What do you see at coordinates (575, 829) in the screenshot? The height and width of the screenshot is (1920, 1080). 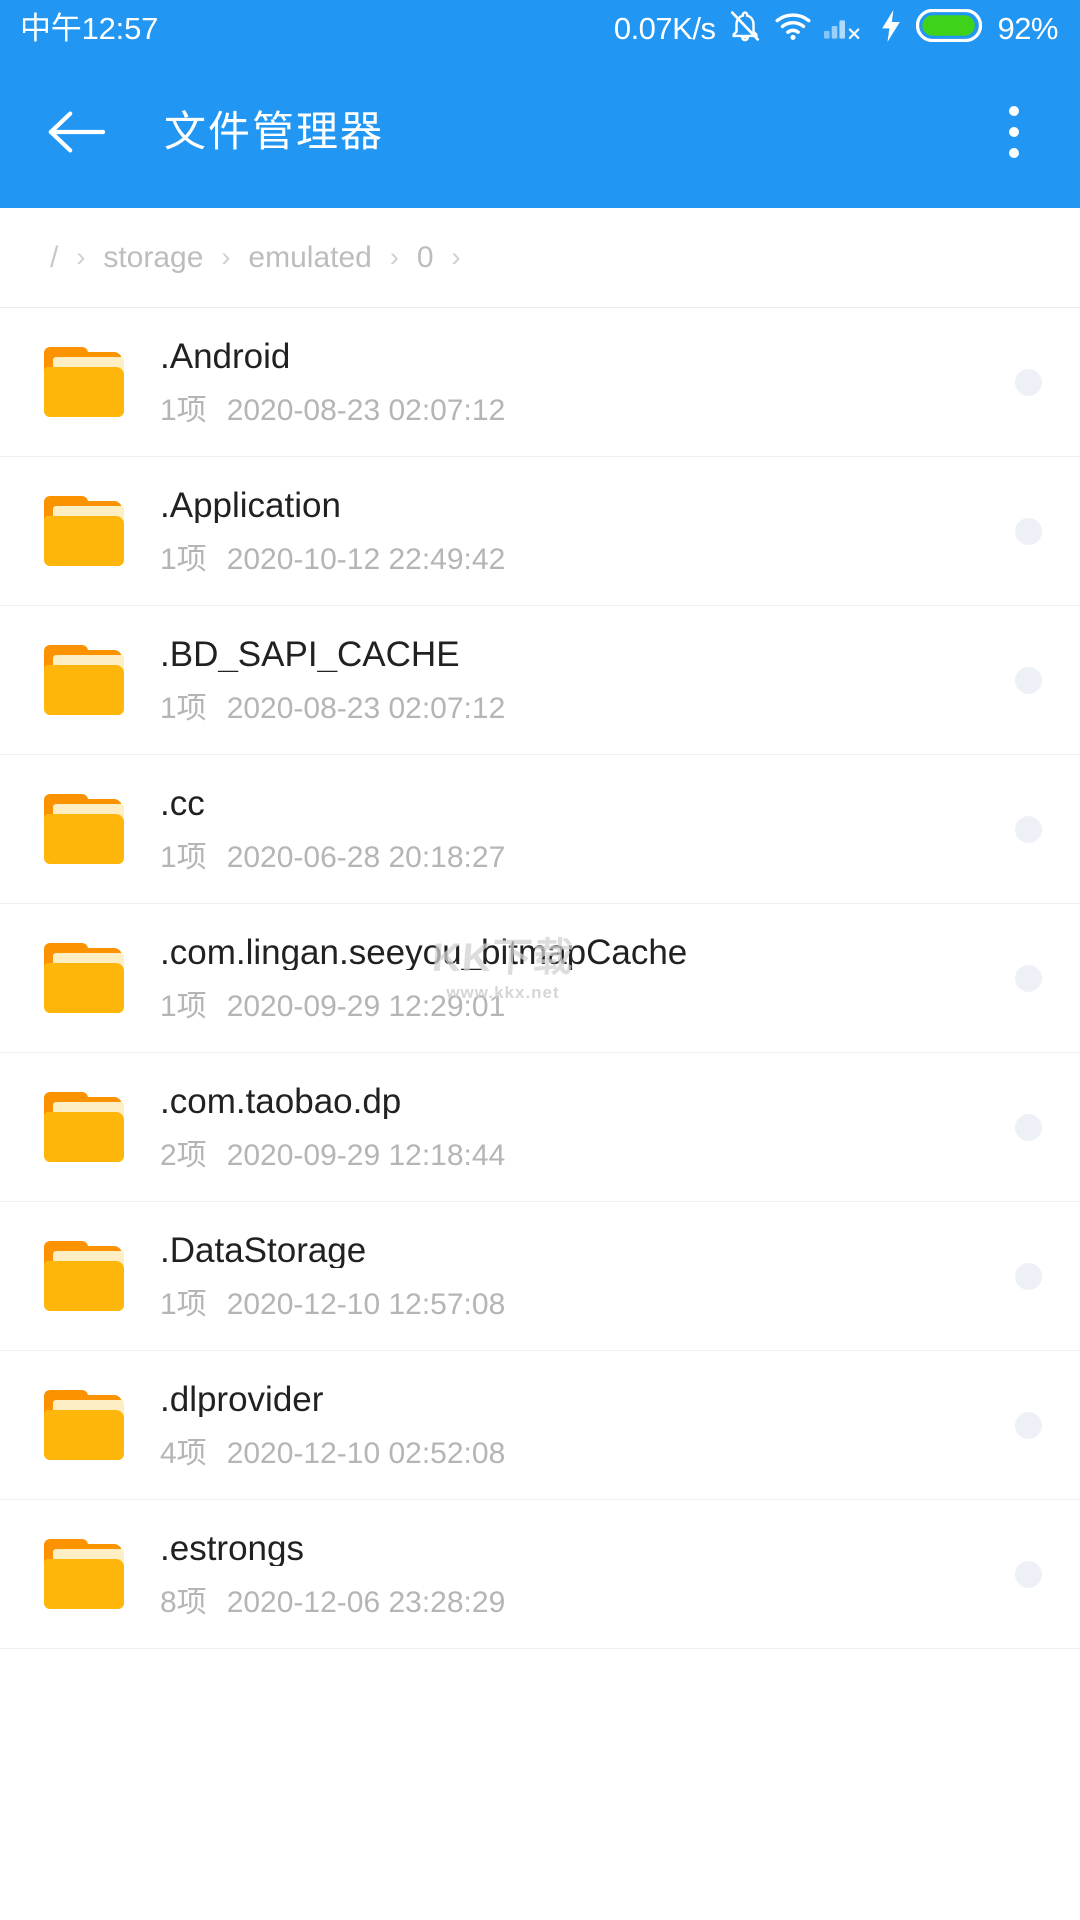 I see `file-item-text: .cc 1项 2020-06-28 20:18:27` at bounding box center [575, 829].